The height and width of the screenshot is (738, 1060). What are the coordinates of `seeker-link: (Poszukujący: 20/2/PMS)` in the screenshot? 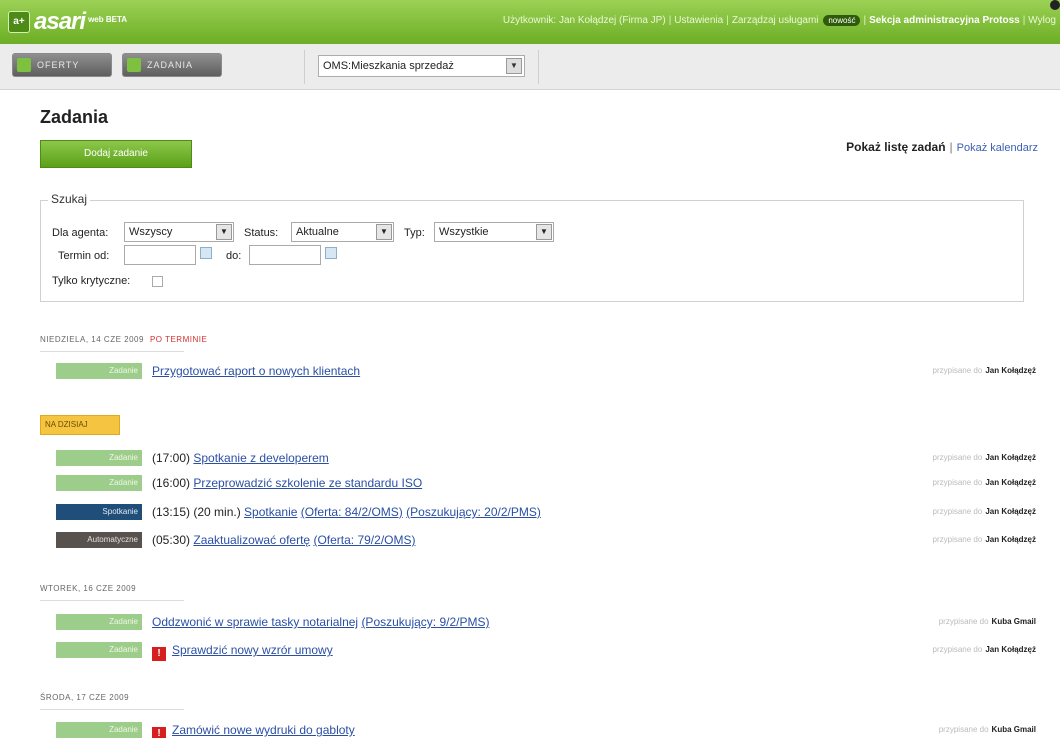 It's located at (473, 512).